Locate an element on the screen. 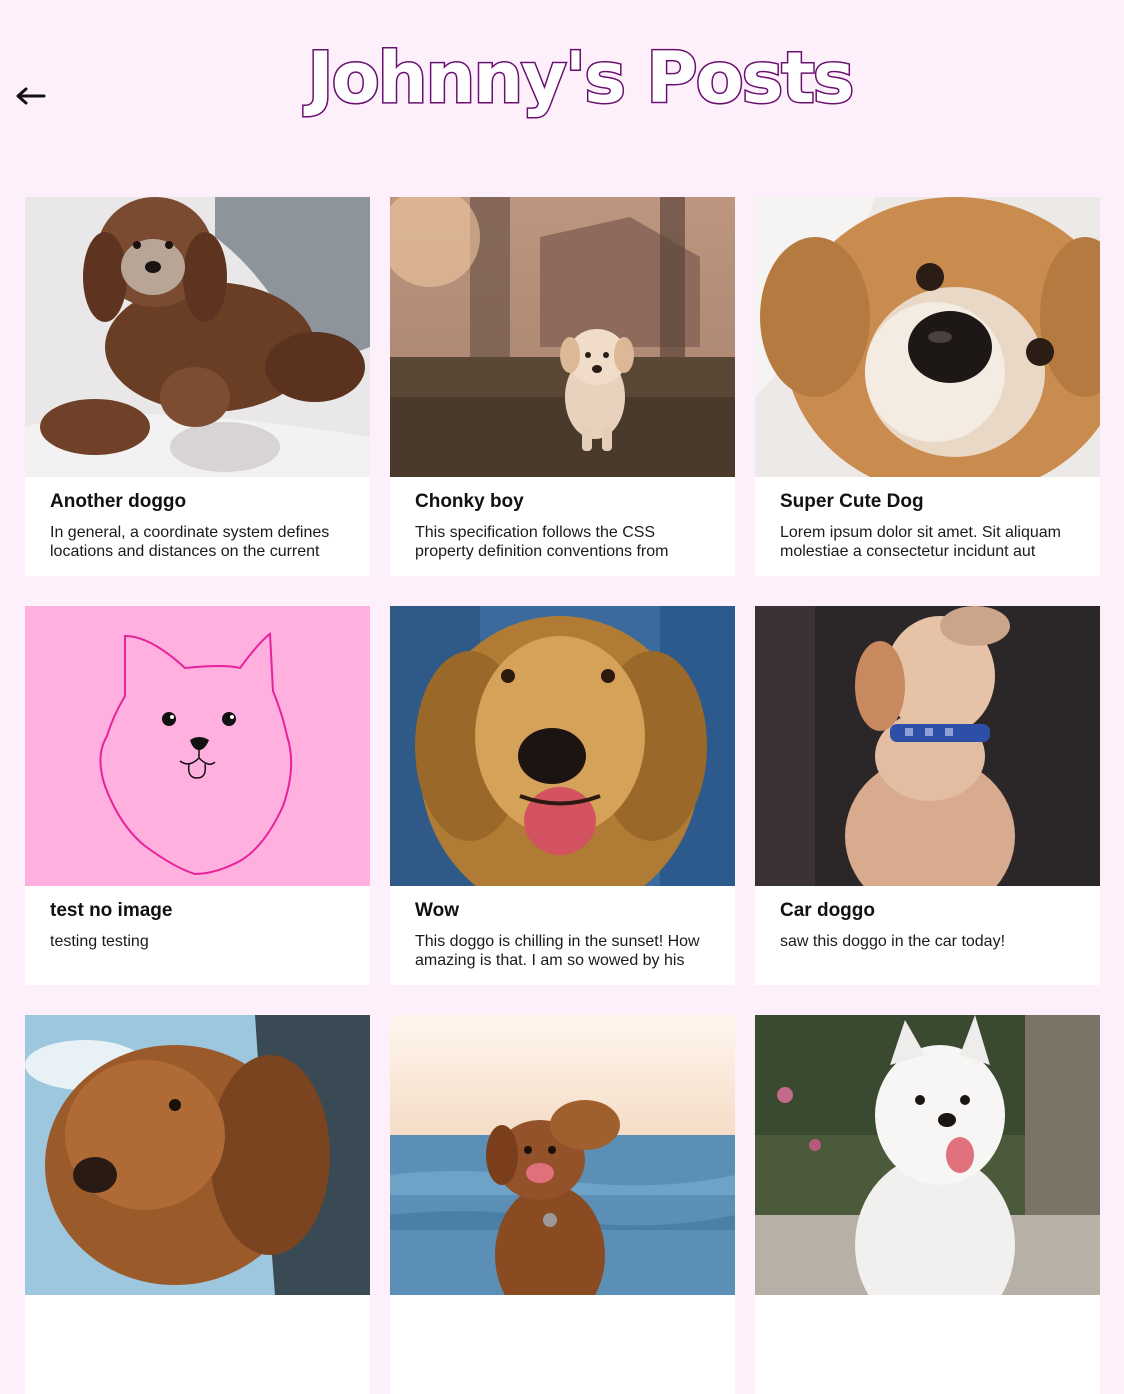 The width and height of the screenshot is (1124, 1394). post-title: Car doggo is located at coordinates (827, 910).